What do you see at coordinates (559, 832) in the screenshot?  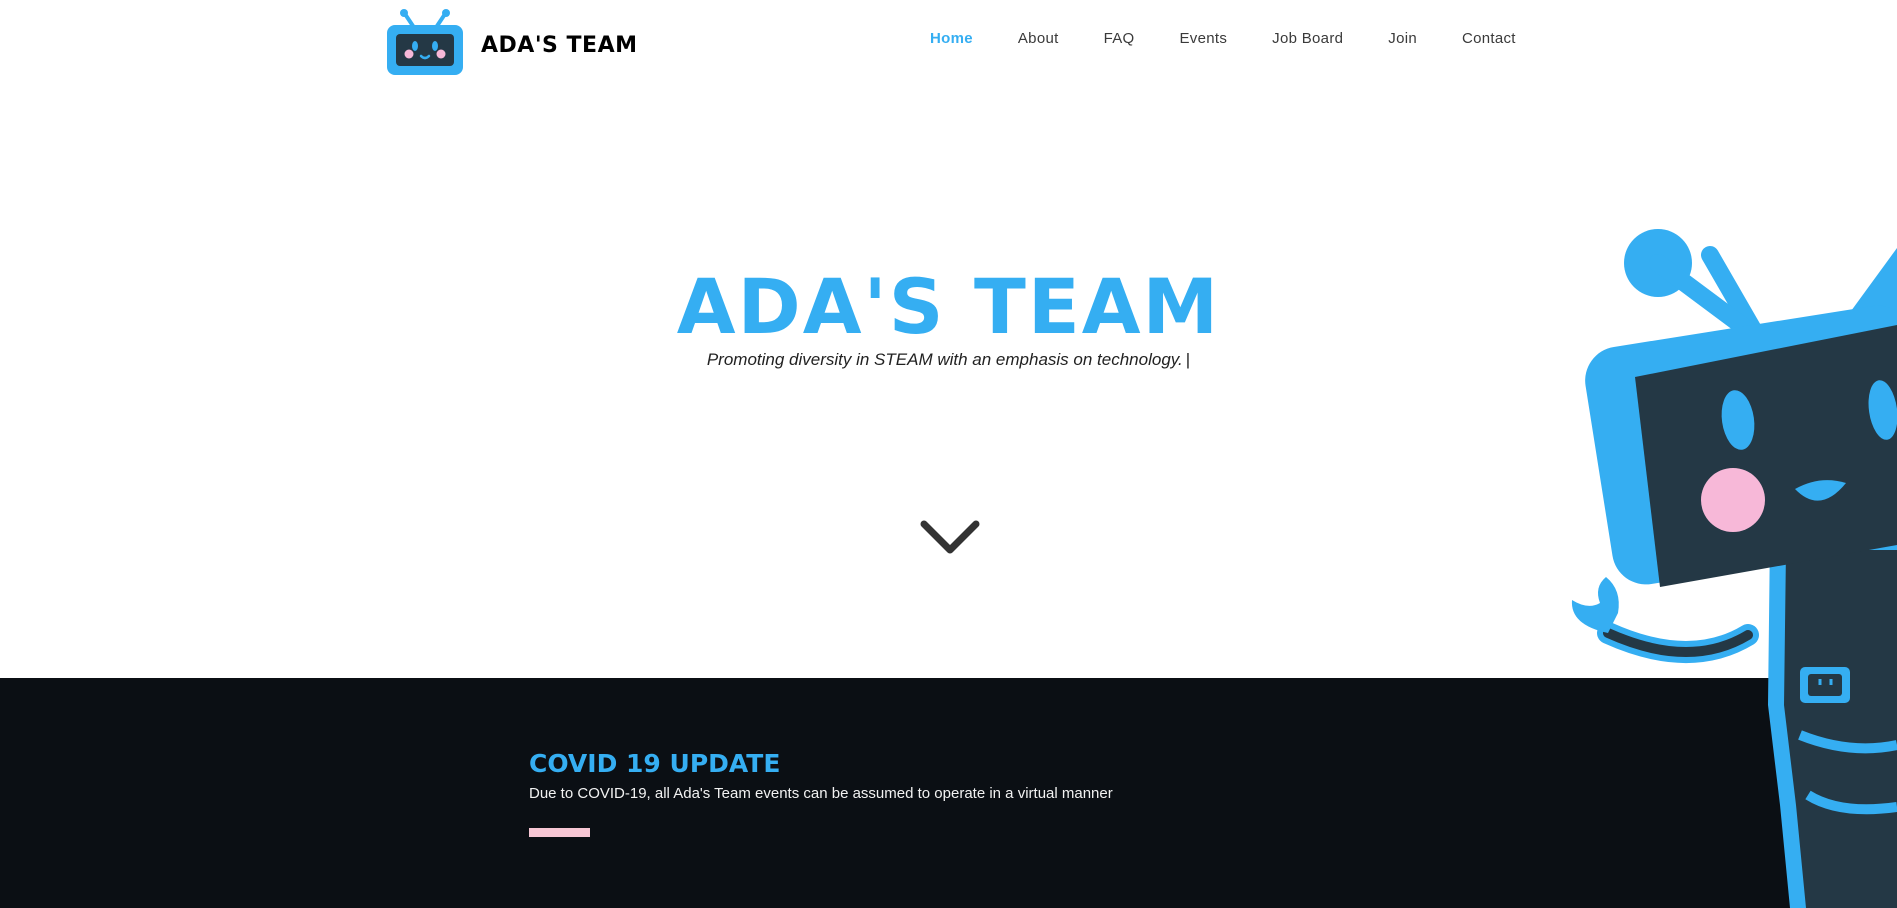 I see `accent-divider` at bounding box center [559, 832].